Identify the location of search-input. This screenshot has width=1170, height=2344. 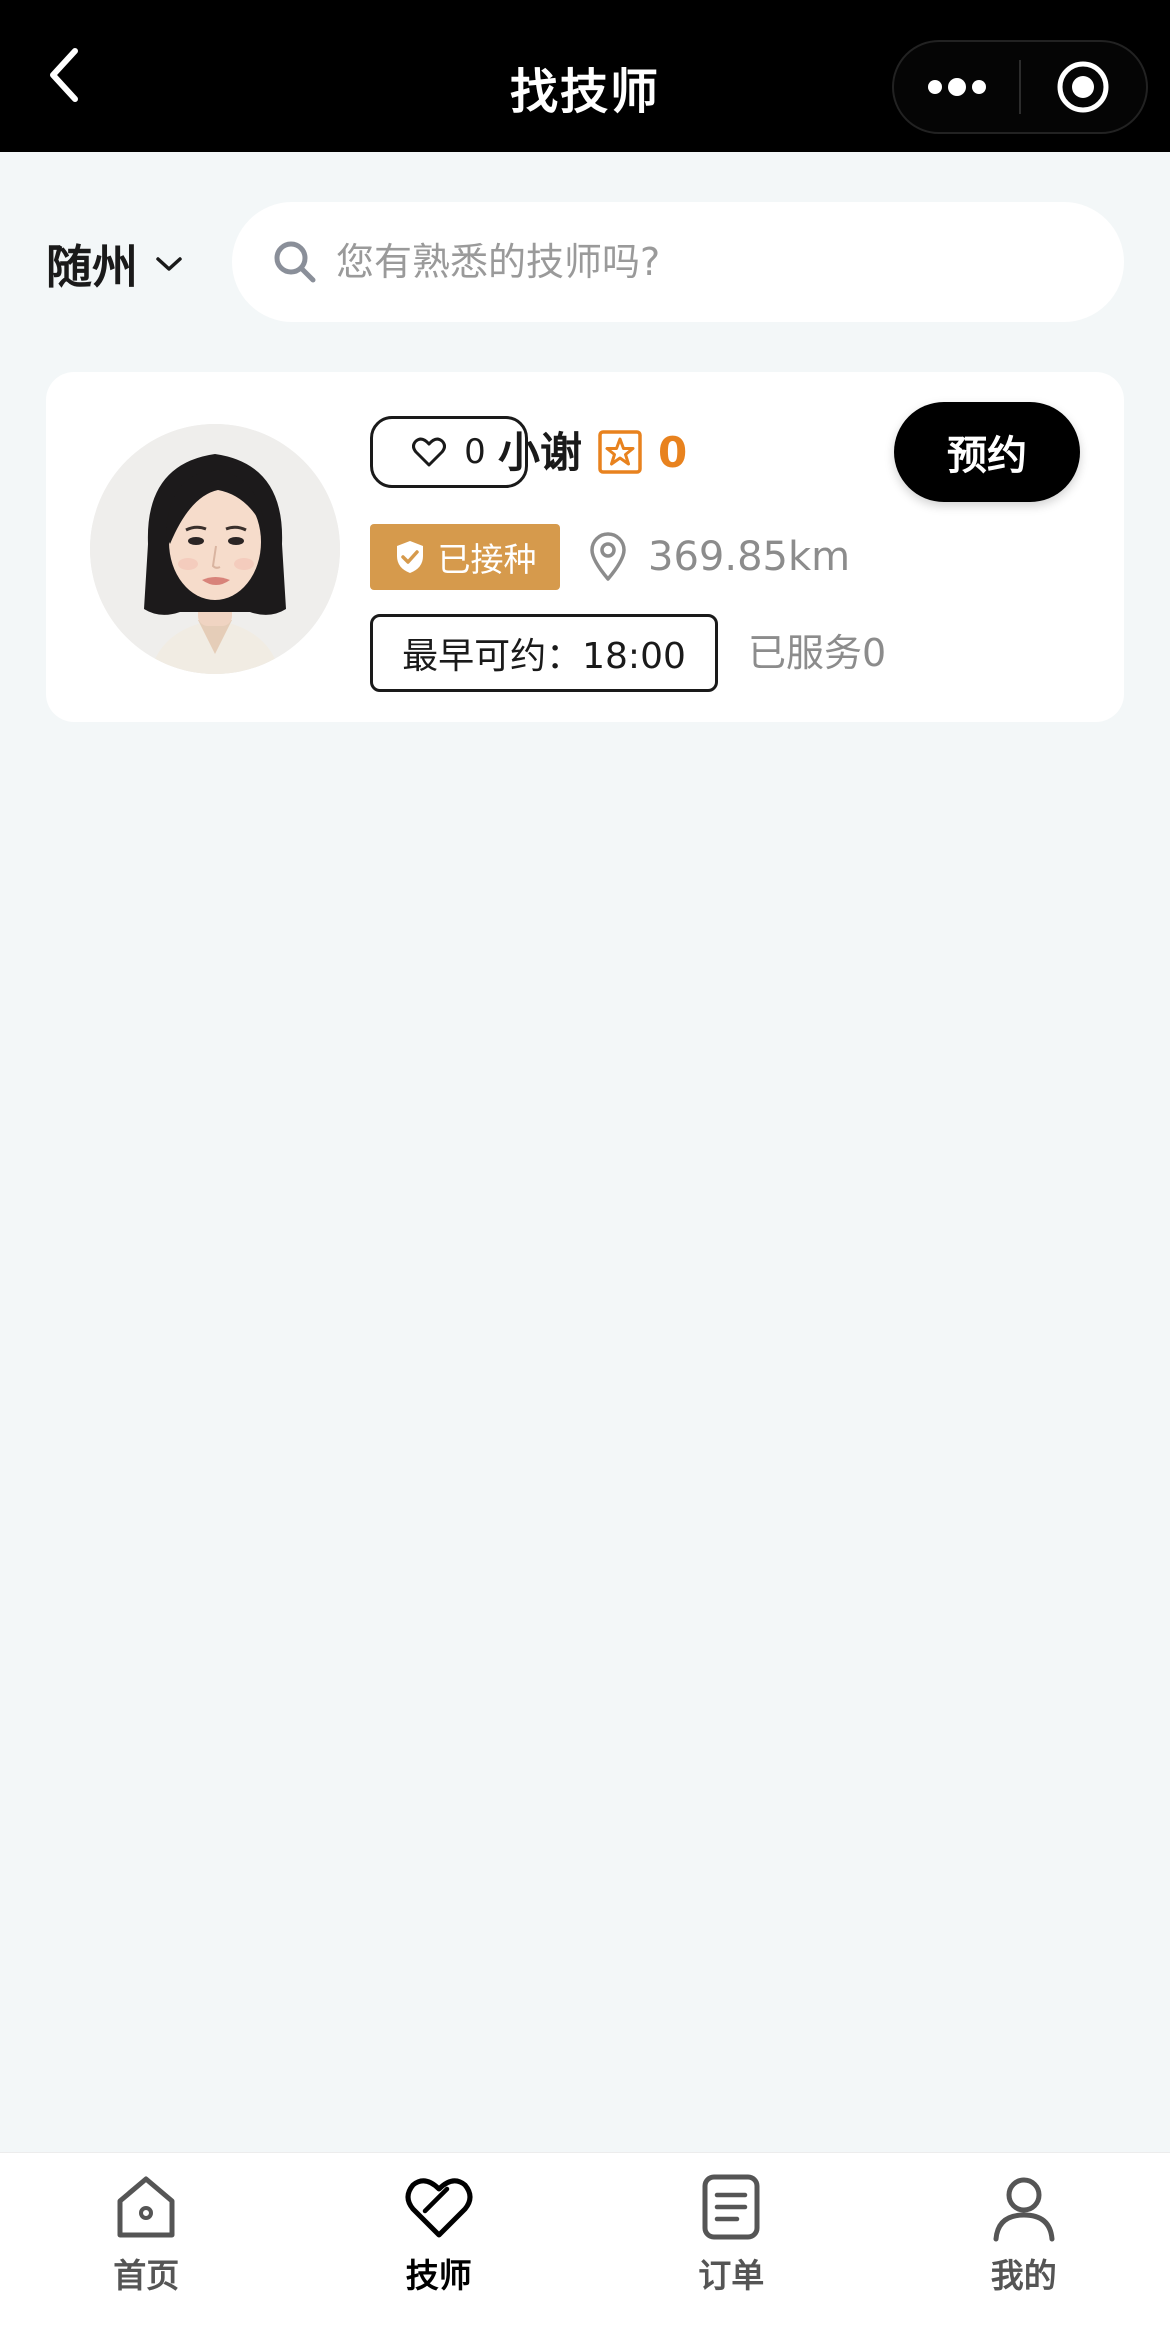
(686, 262).